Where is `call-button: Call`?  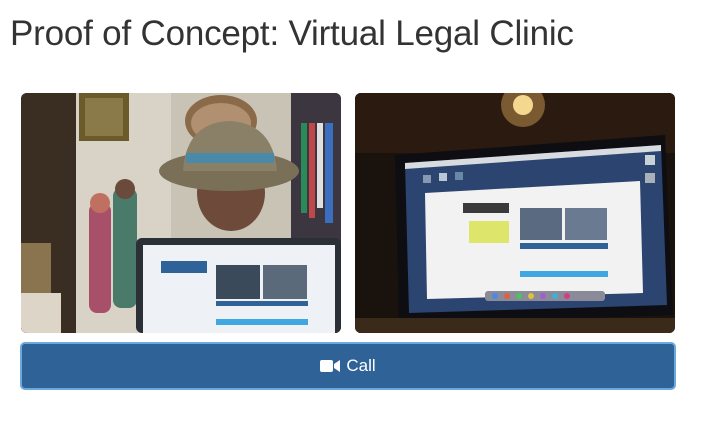
call-button: Call is located at coordinates (348, 366).